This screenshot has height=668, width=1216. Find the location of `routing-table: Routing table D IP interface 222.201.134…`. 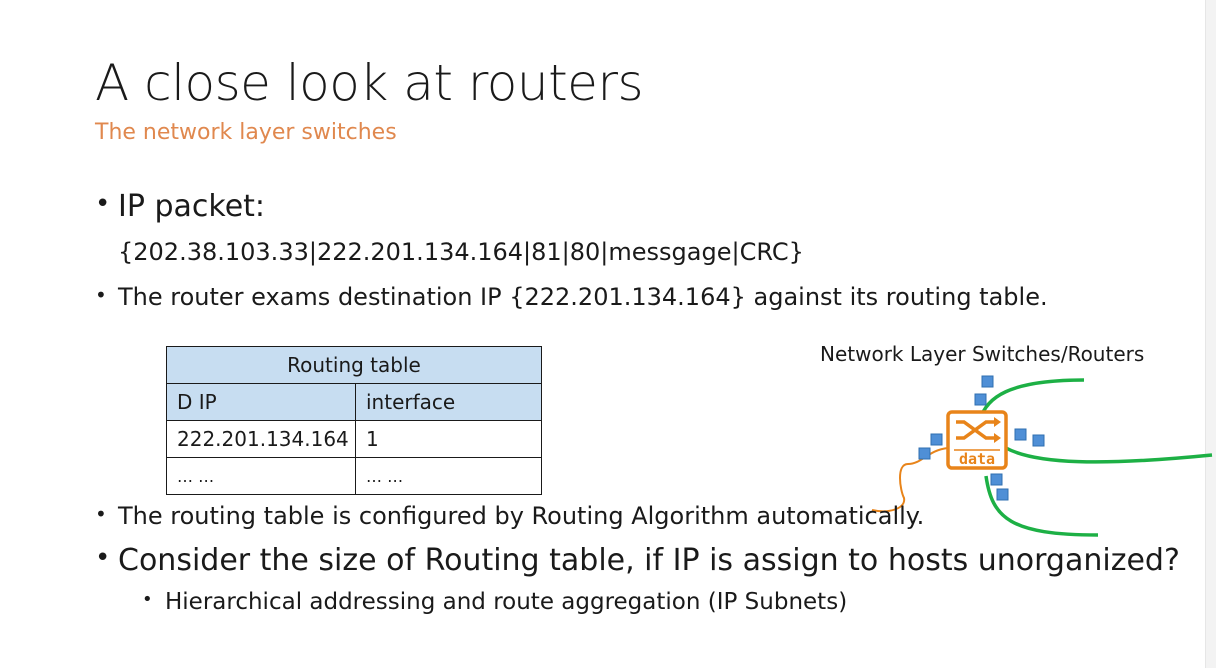

routing-table: Routing table D IP interface 222.201.134… is located at coordinates (354, 420).